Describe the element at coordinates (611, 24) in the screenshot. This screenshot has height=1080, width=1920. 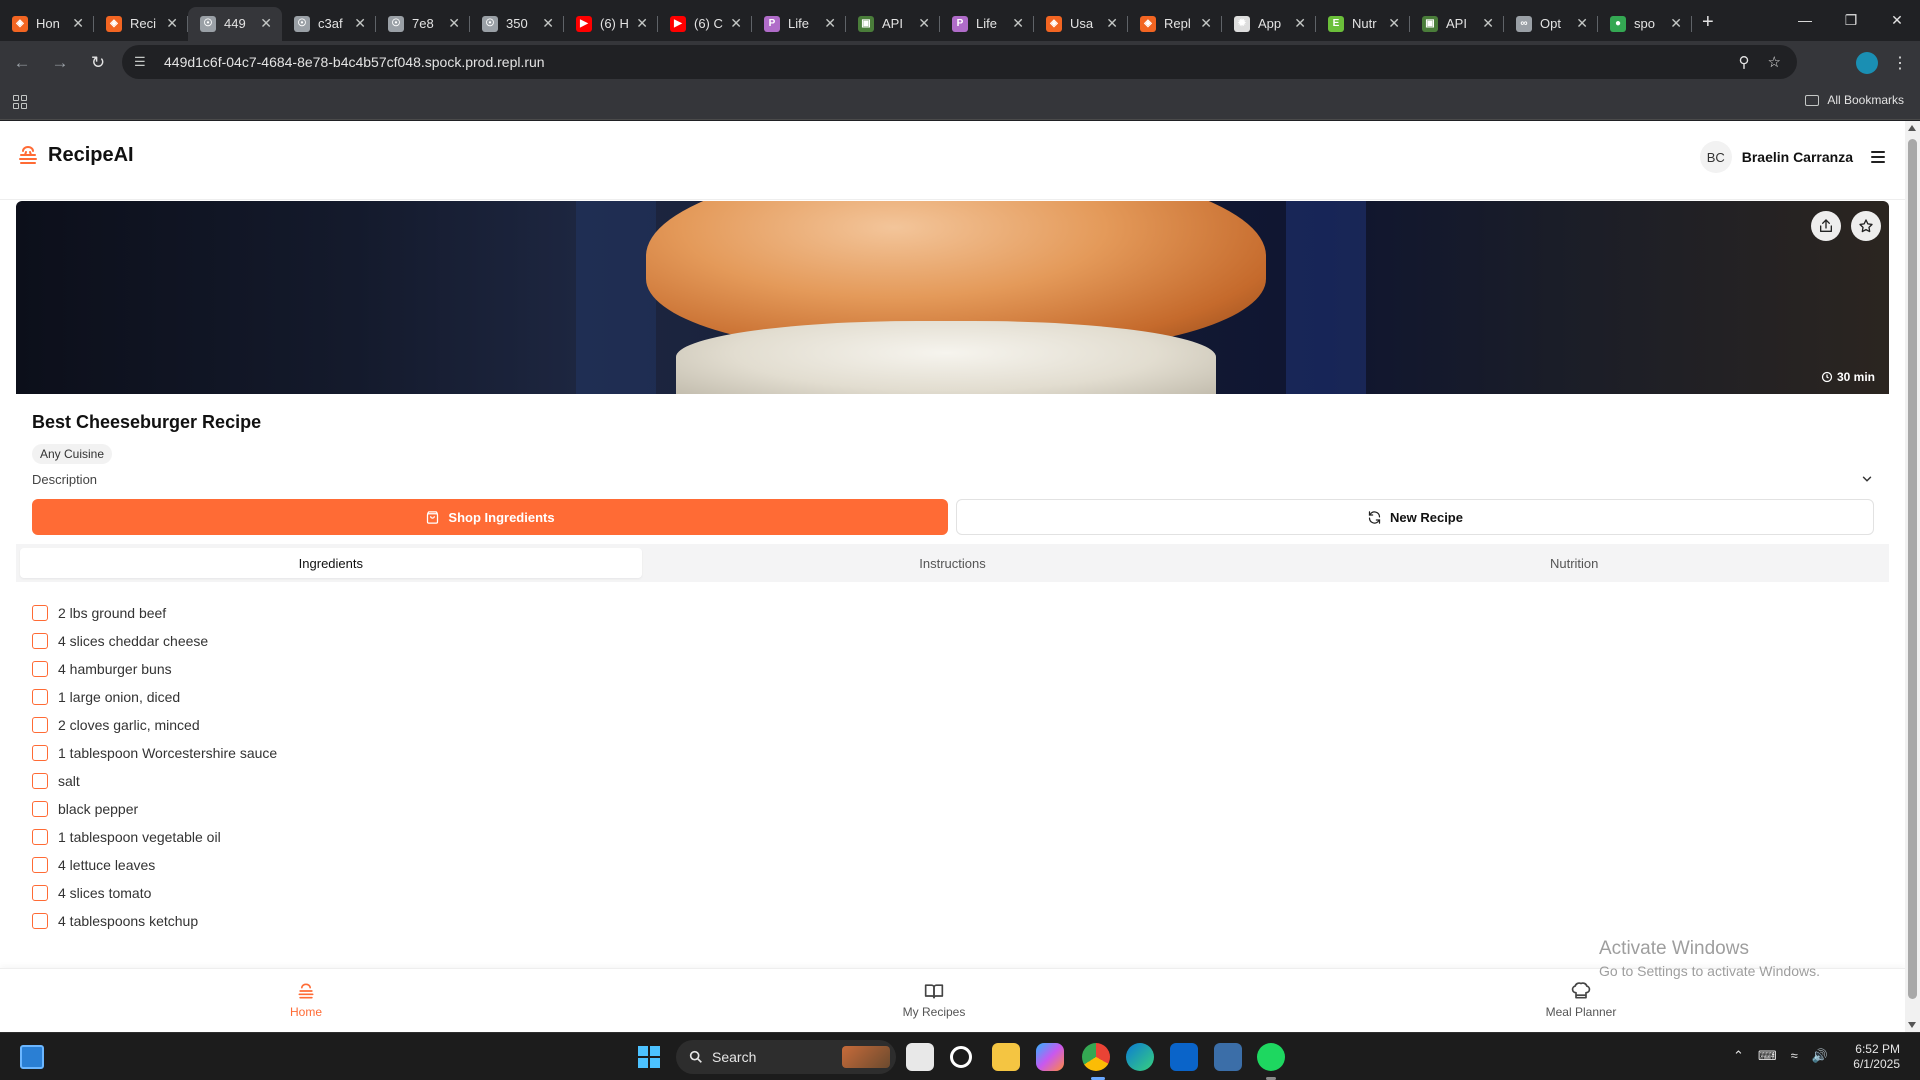
I see `browser-tab: ▶ (6) H ✕` at that location.